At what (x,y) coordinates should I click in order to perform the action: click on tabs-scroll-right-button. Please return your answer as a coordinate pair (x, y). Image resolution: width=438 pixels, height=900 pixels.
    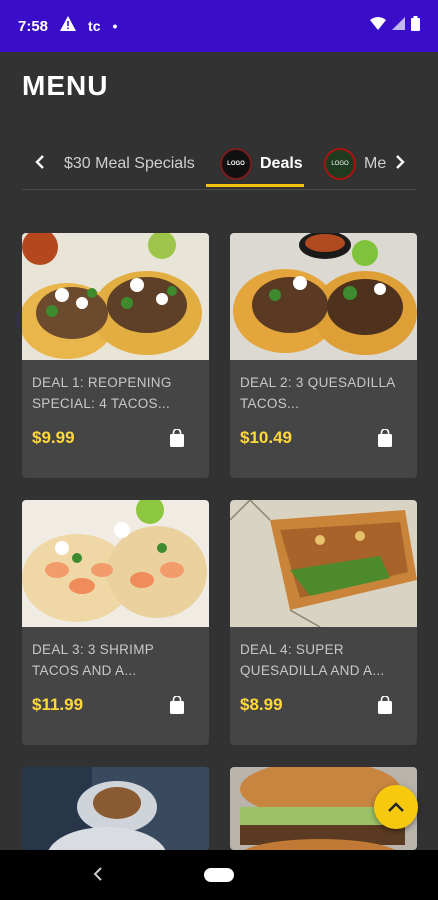
    Looking at the image, I should click on (400, 162).